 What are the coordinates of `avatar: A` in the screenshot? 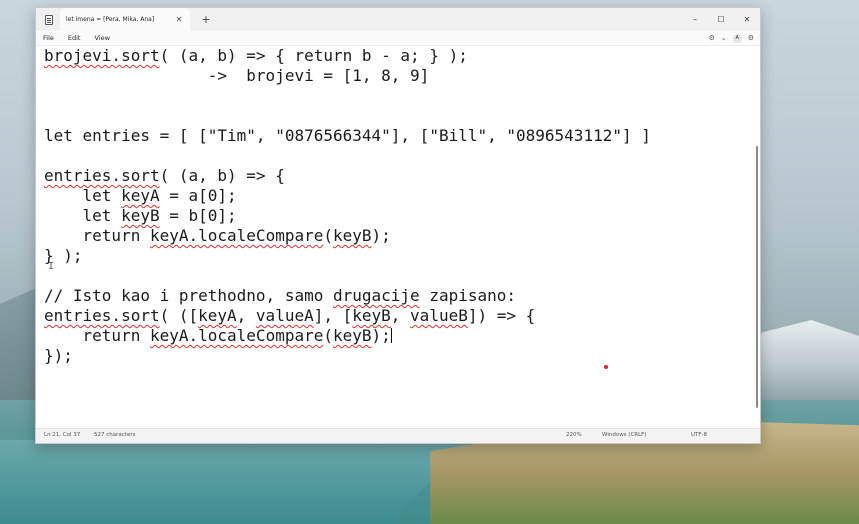 It's located at (737, 38).